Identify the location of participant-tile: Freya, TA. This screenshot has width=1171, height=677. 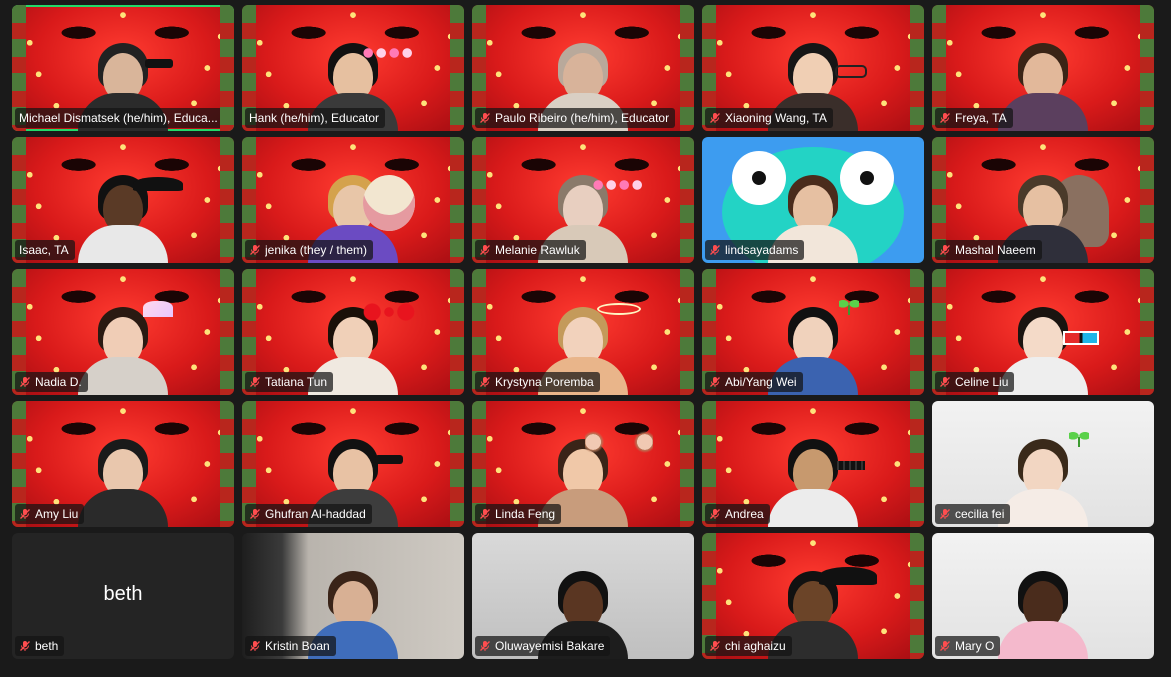
(1043, 68).